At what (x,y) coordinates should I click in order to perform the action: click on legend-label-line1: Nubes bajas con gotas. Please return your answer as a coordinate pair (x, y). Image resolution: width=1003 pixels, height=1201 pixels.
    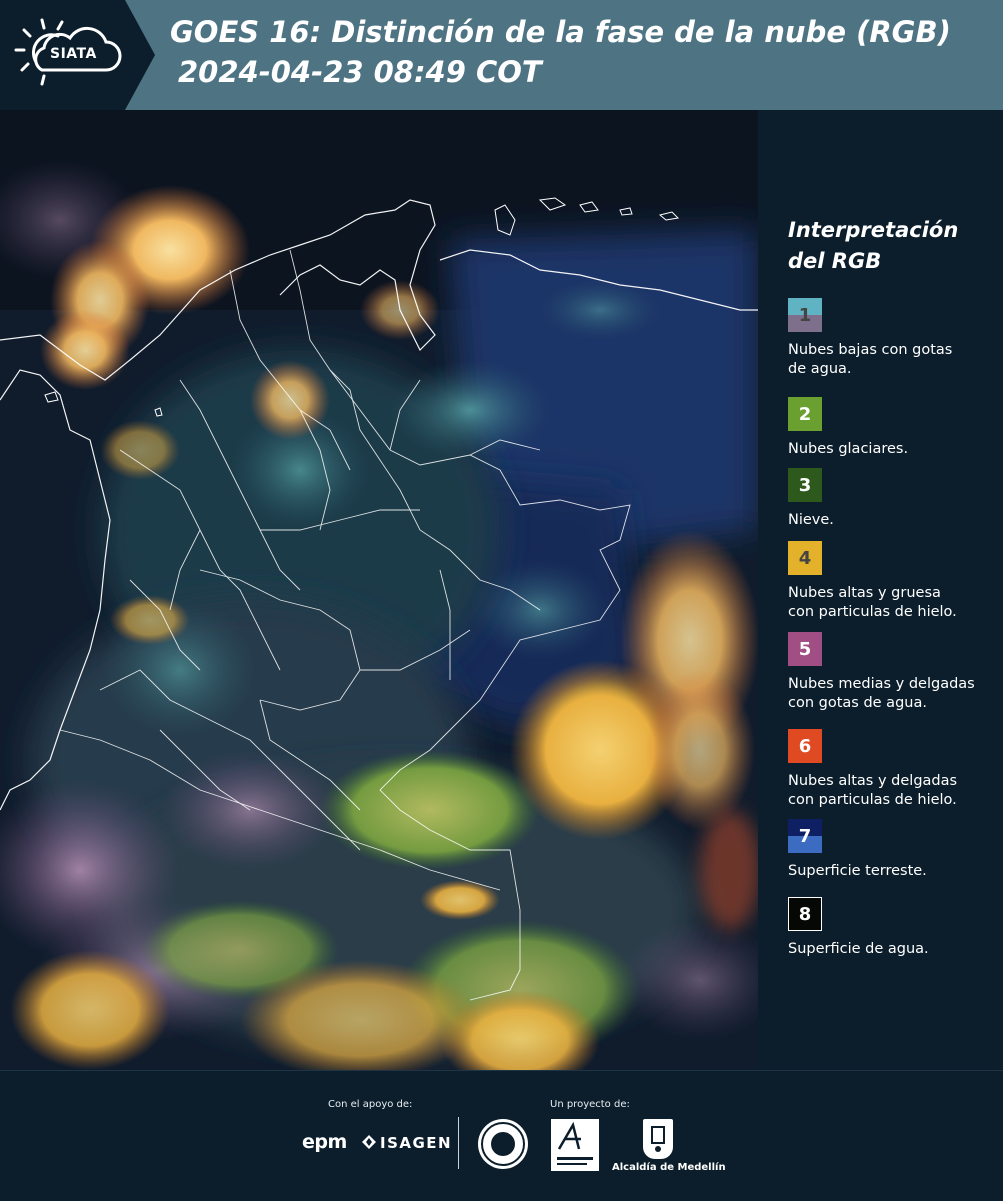
    Looking at the image, I should click on (870, 350).